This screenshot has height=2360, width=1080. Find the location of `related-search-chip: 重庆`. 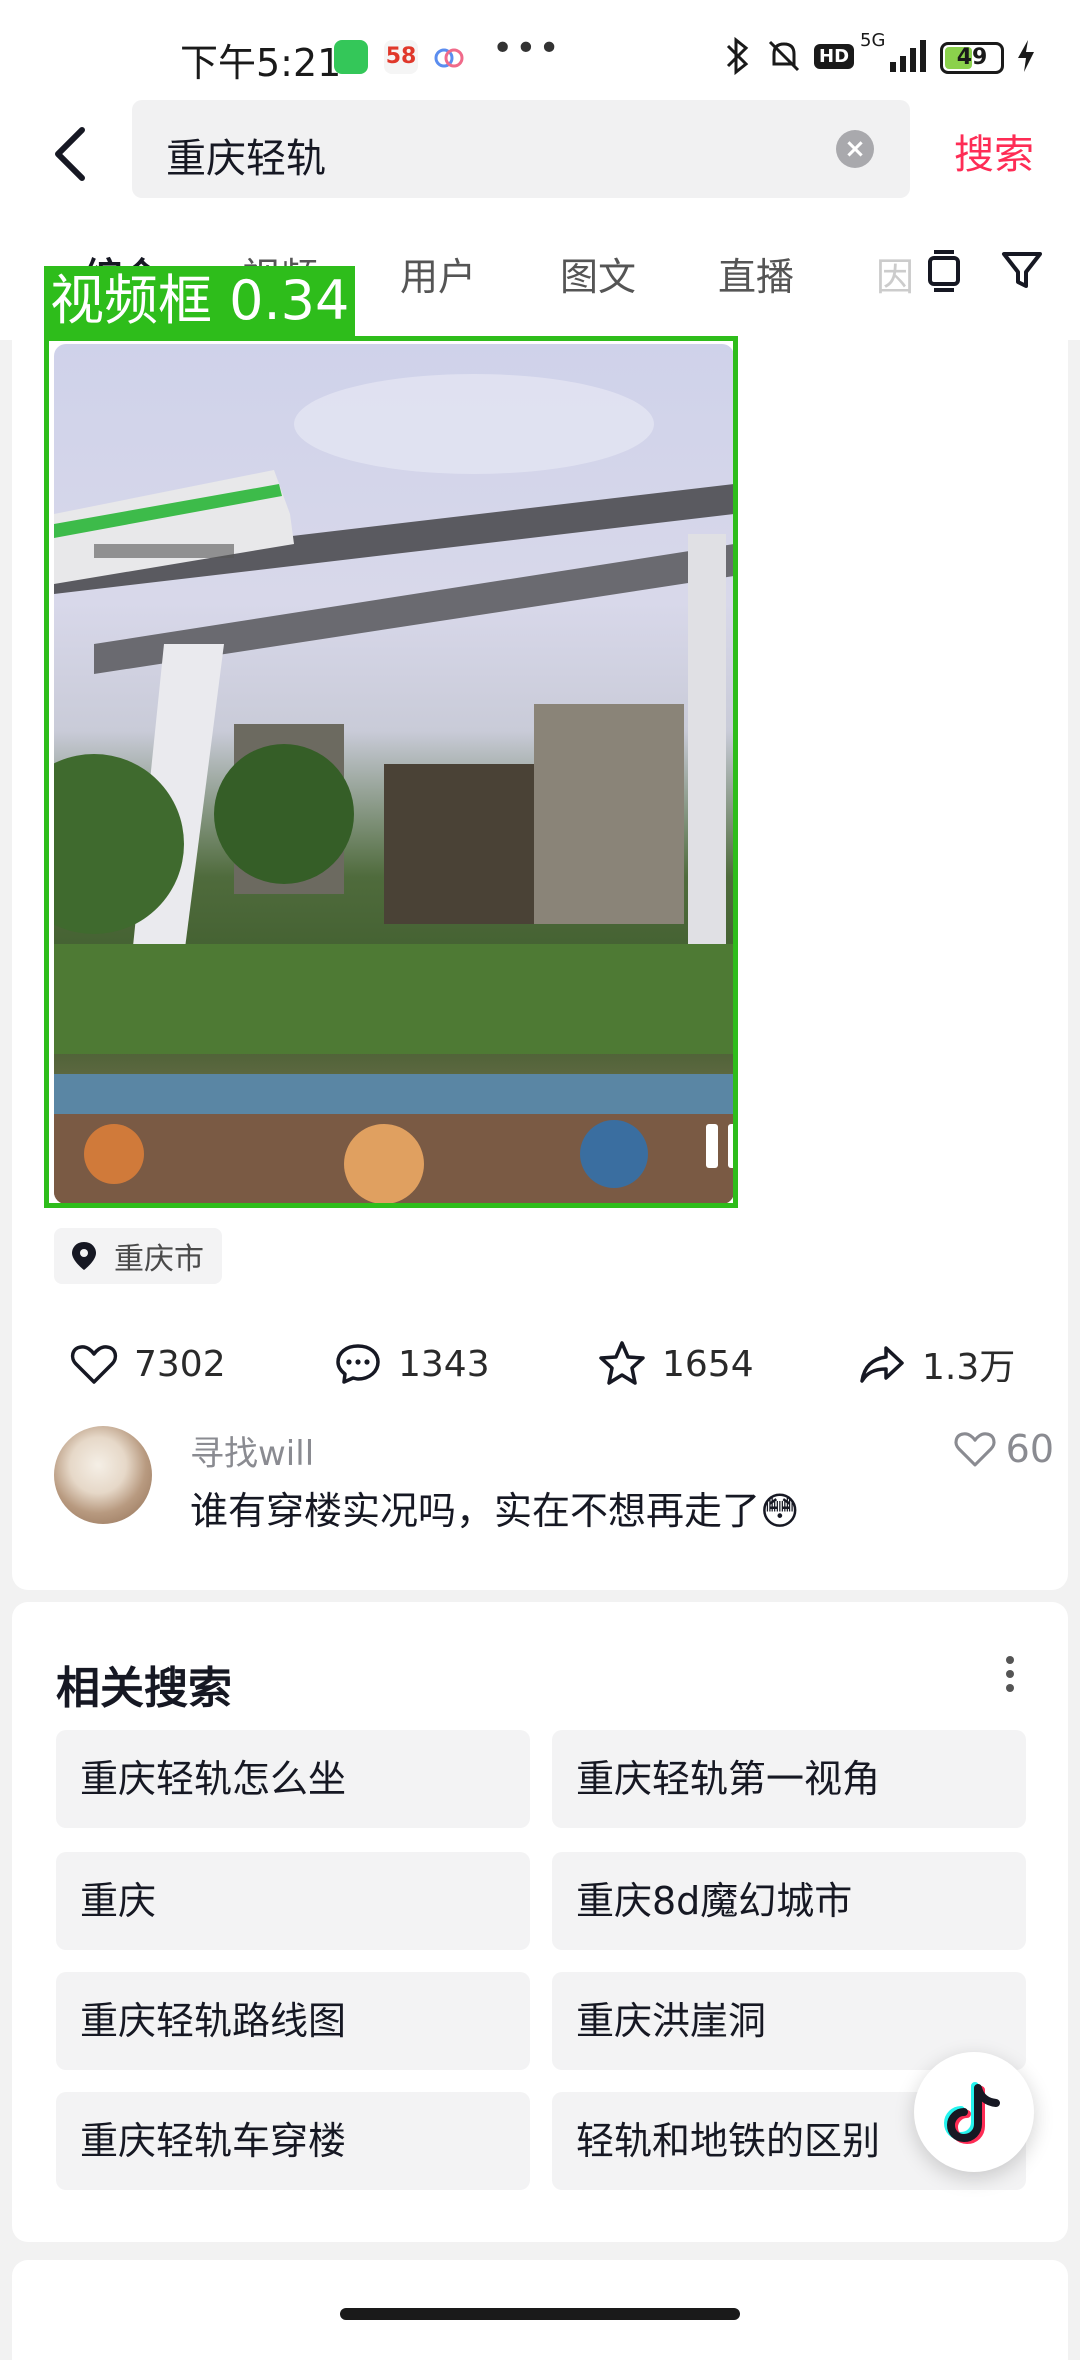

related-search-chip: 重庆 is located at coordinates (293, 1901).